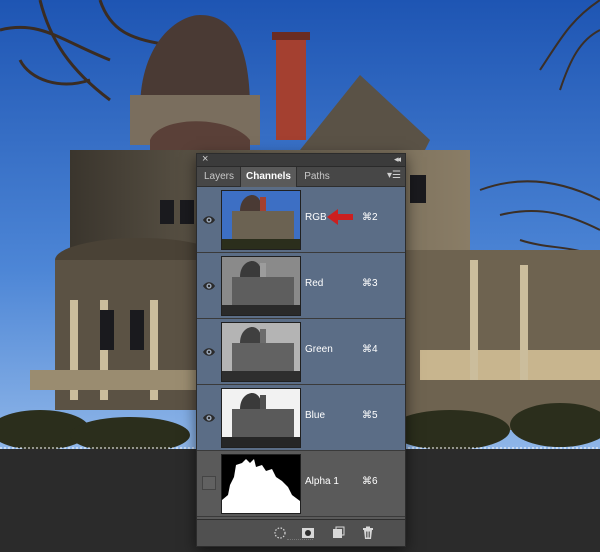 The width and height of the screenshot is (600, 552). What do you see at coordinates (340, 217) in the screenshot?
I see `annotation-arrow-icon` at bounding box center [340, 217].